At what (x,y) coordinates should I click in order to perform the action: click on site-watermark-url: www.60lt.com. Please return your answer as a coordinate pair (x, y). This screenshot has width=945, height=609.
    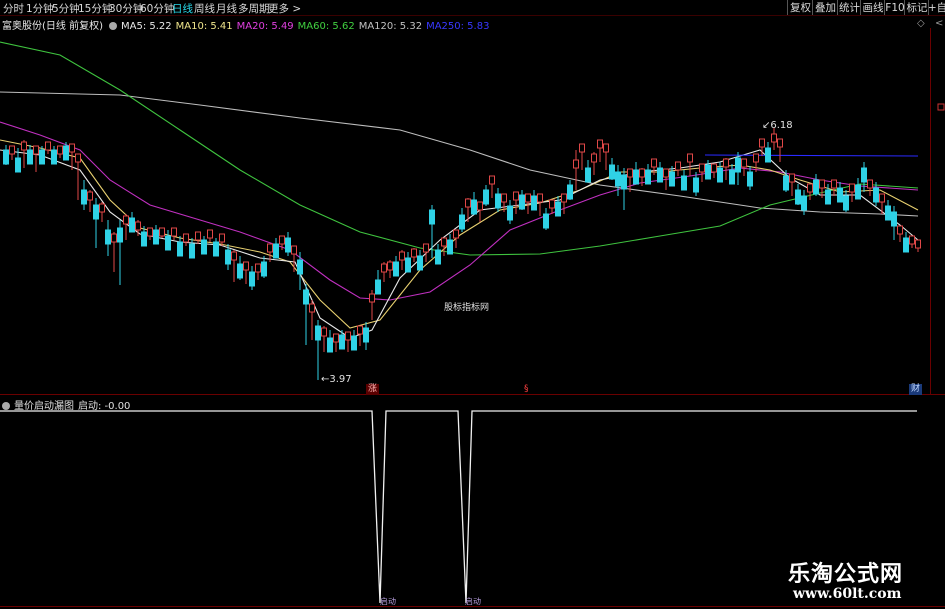
    Looking at the image, I should click on (847, 594).